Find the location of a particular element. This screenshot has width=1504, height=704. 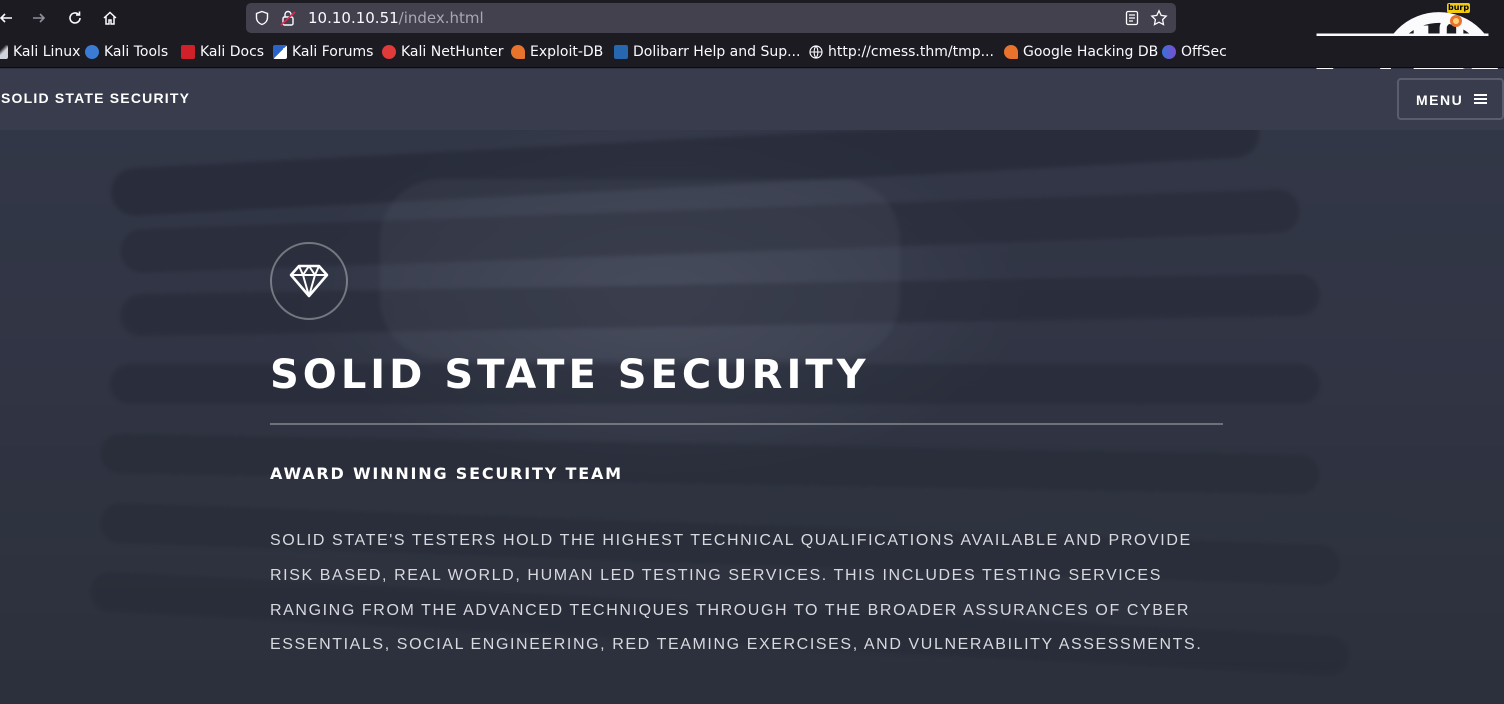

diamond-badge is located at coordinates (309, 281).